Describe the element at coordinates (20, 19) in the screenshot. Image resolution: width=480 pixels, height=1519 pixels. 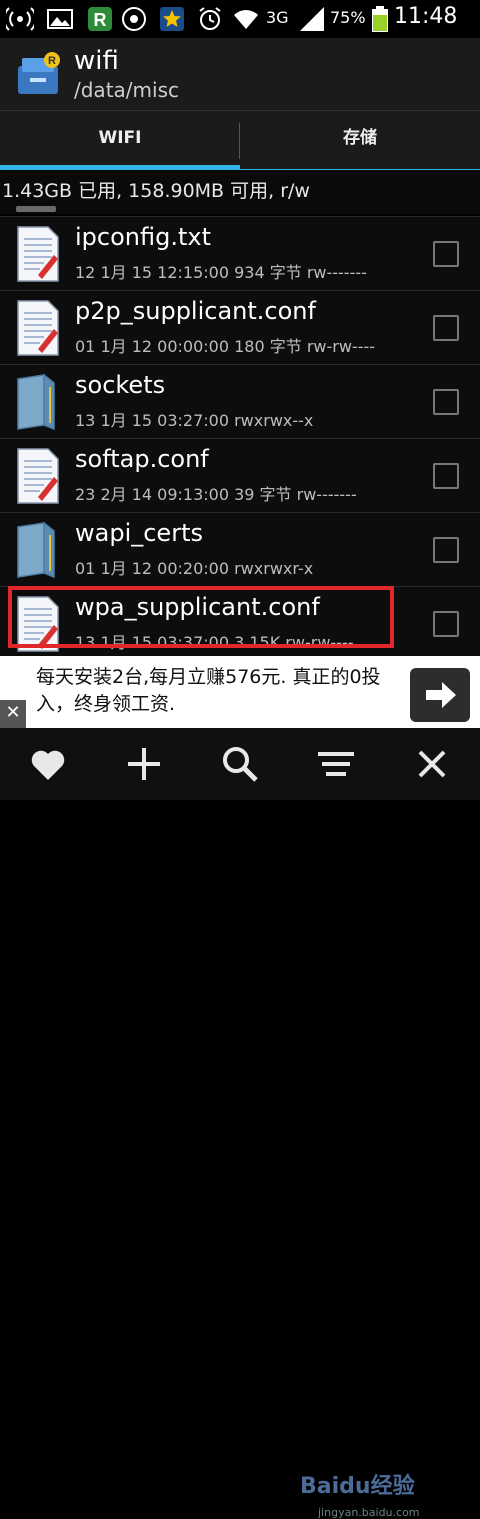
I see `wifi-hotspot-icon` at that location.